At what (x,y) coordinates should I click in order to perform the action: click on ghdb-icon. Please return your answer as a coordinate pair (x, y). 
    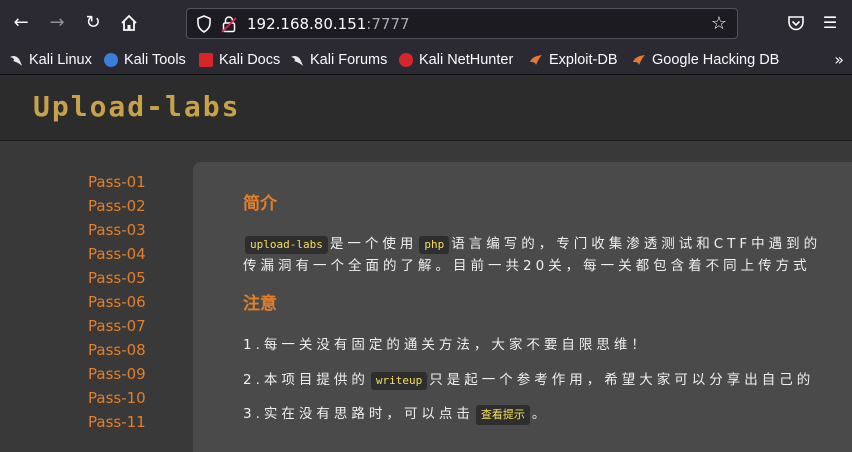
    Looking at the image, I should click on (639, 60).